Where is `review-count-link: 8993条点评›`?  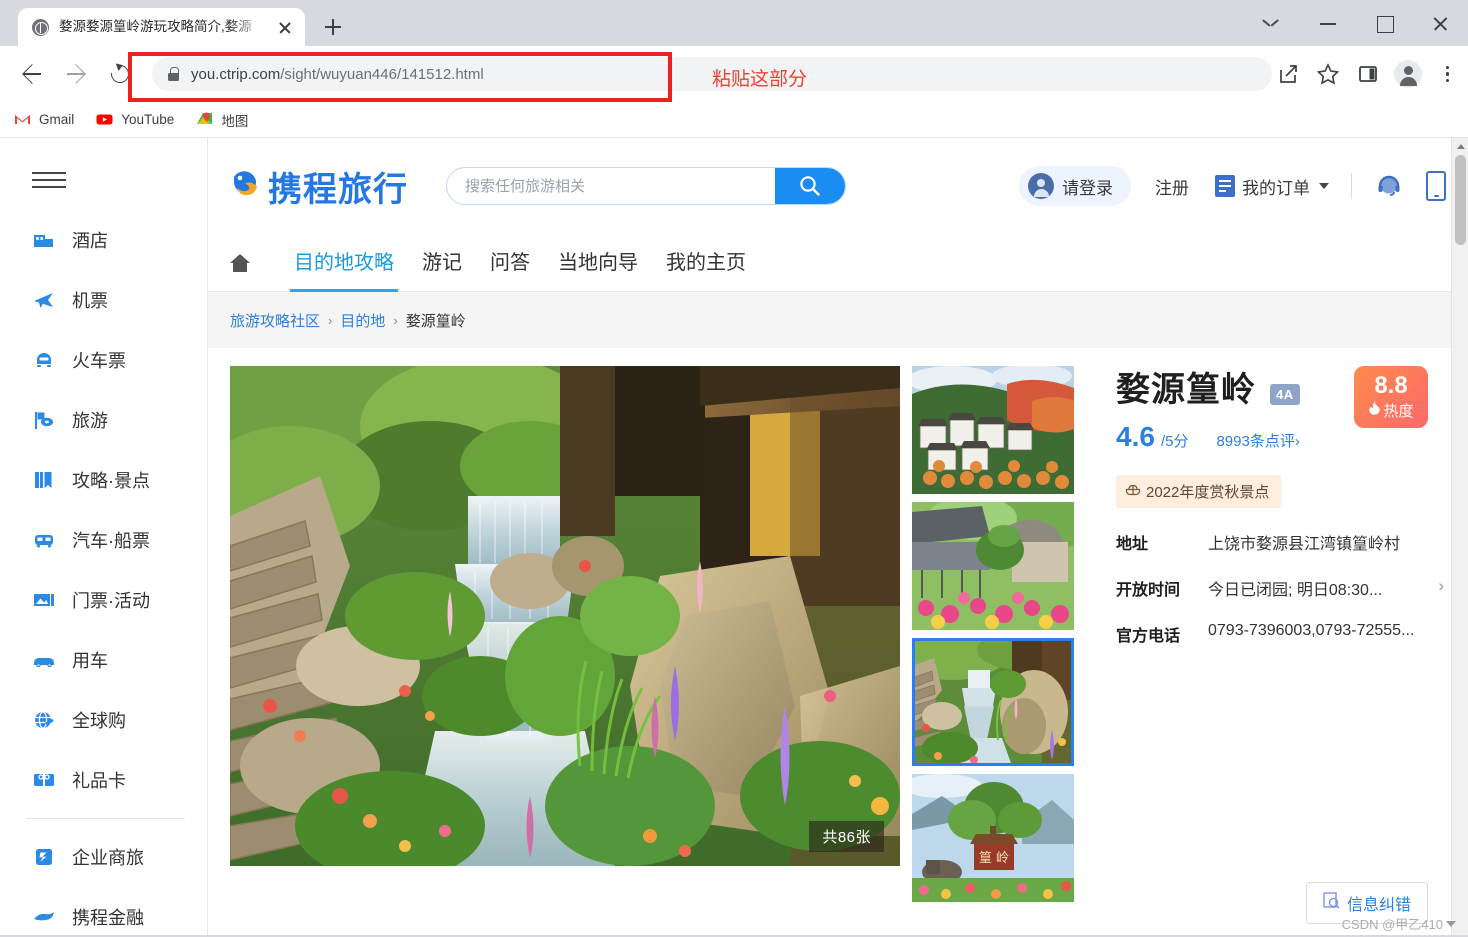 review-count-link: 8993条点评› is located at coordinates (1257, 440).